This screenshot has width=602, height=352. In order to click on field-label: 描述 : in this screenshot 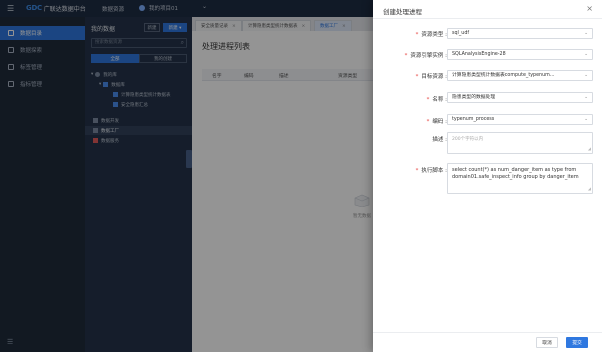, I will do `click(439, 140)`.